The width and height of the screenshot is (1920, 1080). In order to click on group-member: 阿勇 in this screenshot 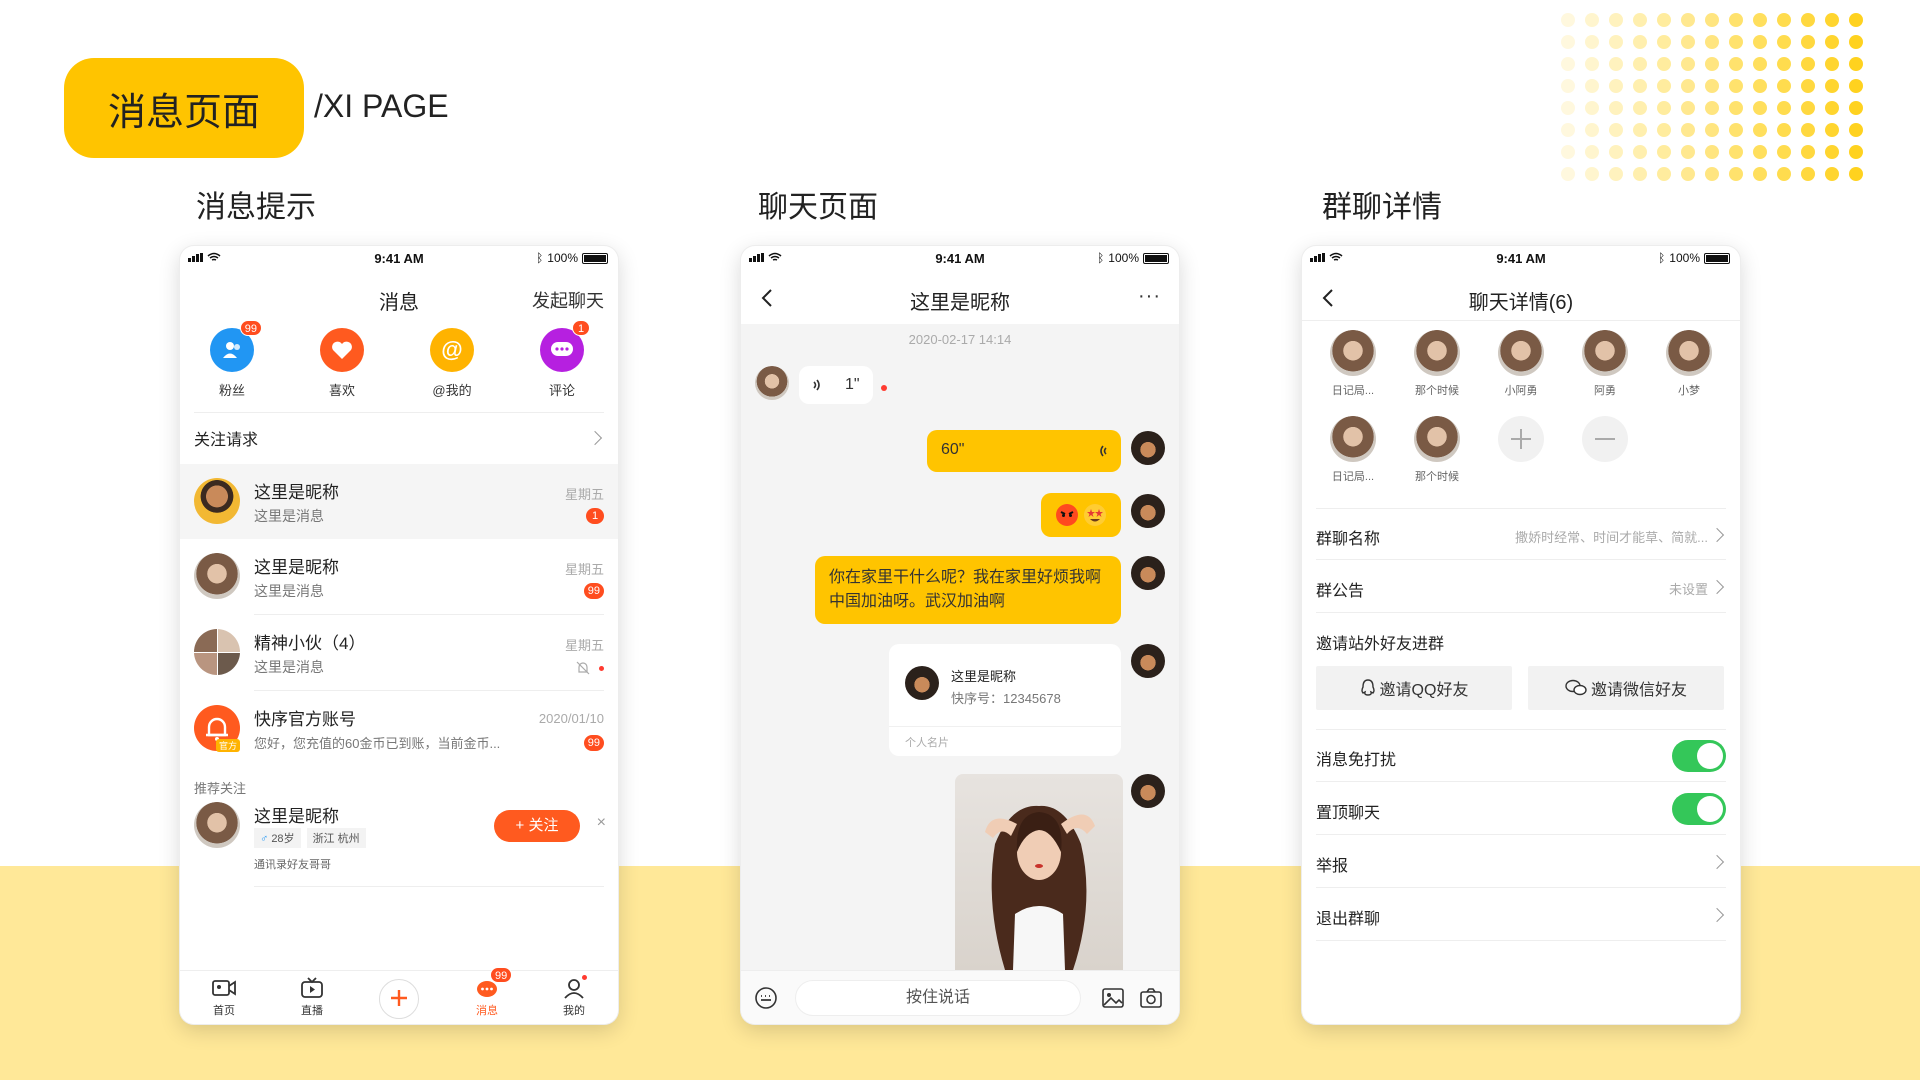, I will do `click(1605, 364)`.